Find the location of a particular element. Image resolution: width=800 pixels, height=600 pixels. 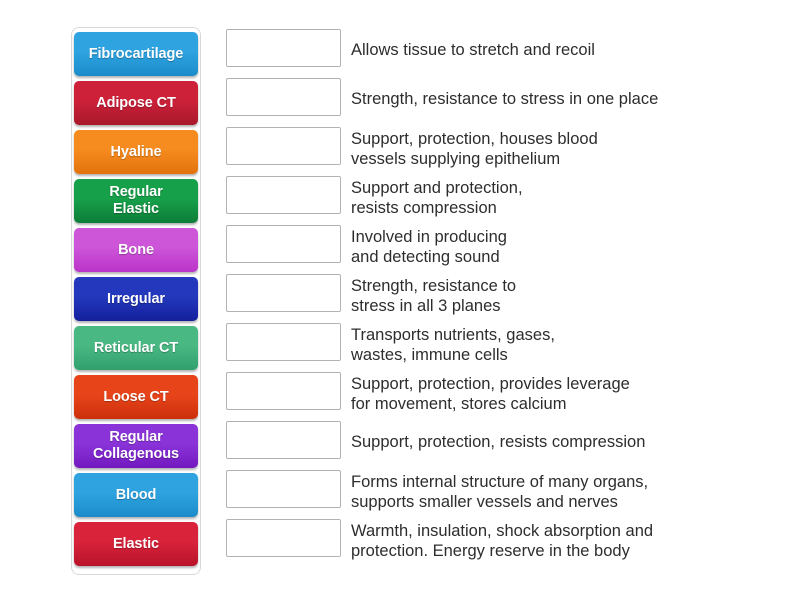

draggable-tile: Loose CT is located at coordinates (136, 397).